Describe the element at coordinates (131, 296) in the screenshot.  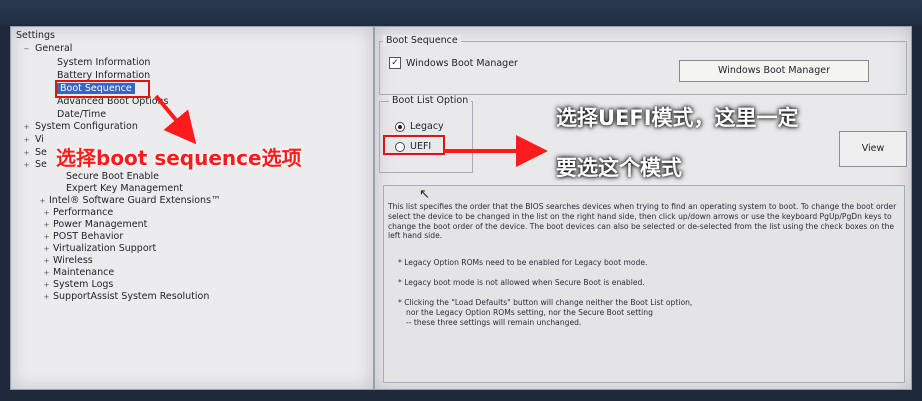
I see `tree-item-supportassist: SupportAssist System Resolution` at that location.